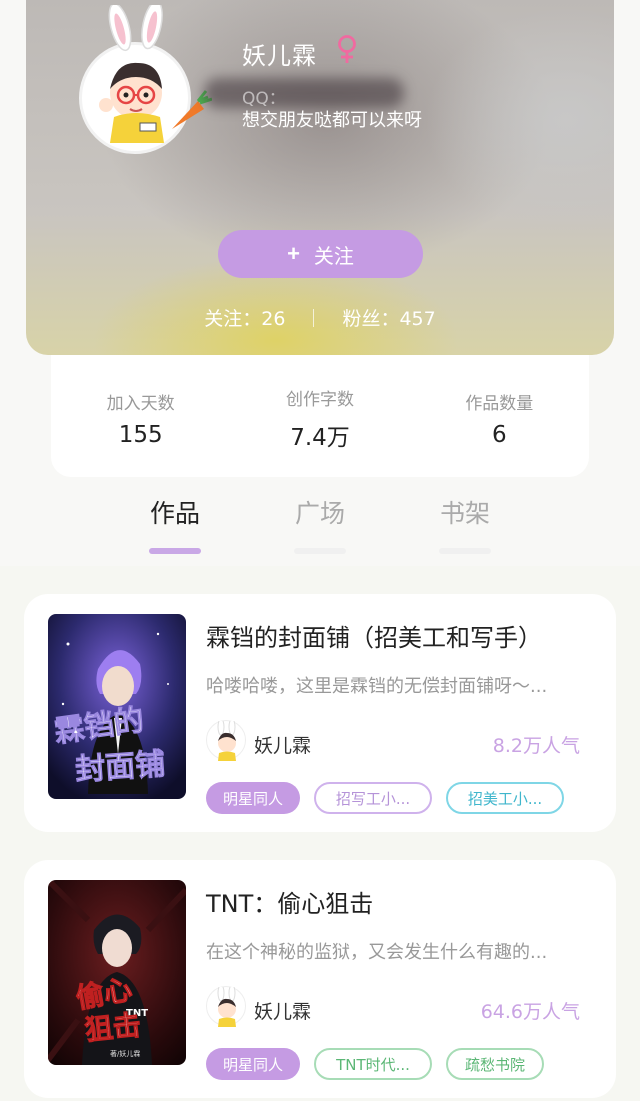 The height and width of the screenshot is (1101, 640). What do you see at coordinates (120, 767) in the screenshot?
I see `cover-title-line2: 封面铺` at bounding box center [120, 767].